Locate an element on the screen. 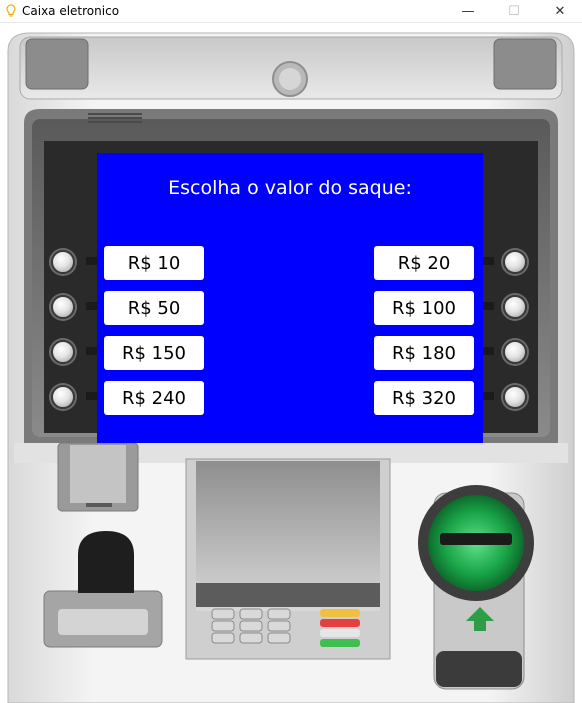 The width and height of the screenshot is (582, 703). close-button: ✕ is located at coordinates (559, 11).